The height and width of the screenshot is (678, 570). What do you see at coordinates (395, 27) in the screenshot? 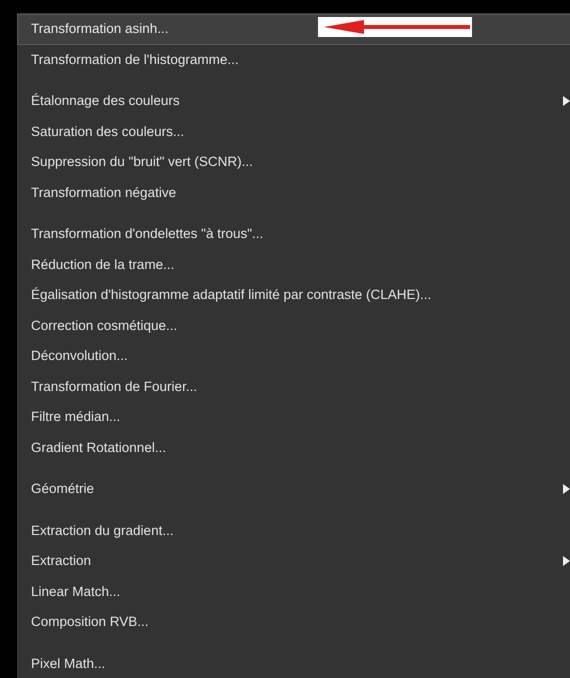
I see `arrow-annotation-icon` at bounding box center [395, 27].